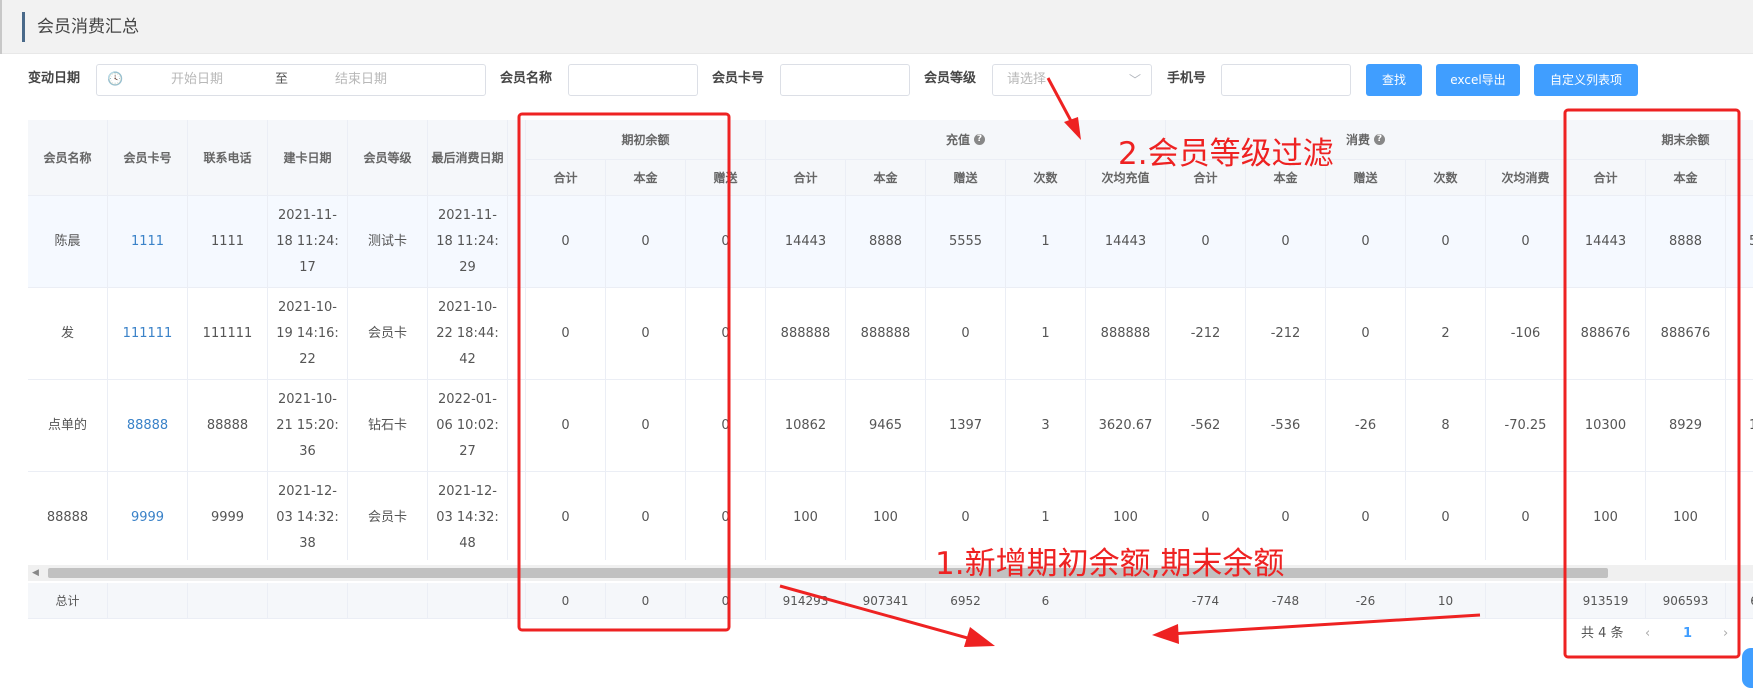 The image size is (1753, 688). Describe the element at coordinates (1606, 426) in the screenshot. I see `cell-value: 10300` at that location.